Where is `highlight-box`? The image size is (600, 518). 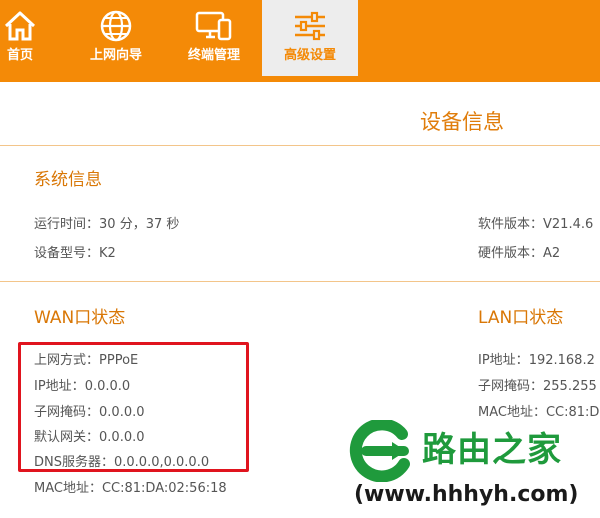 highlight-box is located at coordinates (133, 407).